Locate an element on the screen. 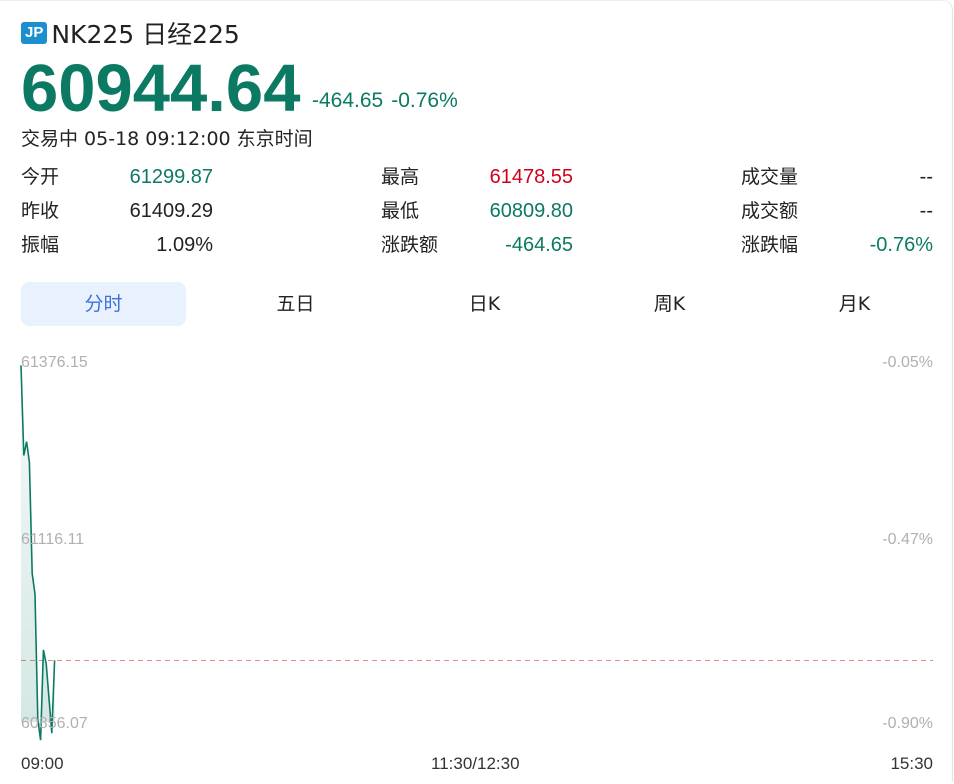 The width and height of the screenshot is (954, 784). stat-label: 昨收 is located at coordinates (40, 211).